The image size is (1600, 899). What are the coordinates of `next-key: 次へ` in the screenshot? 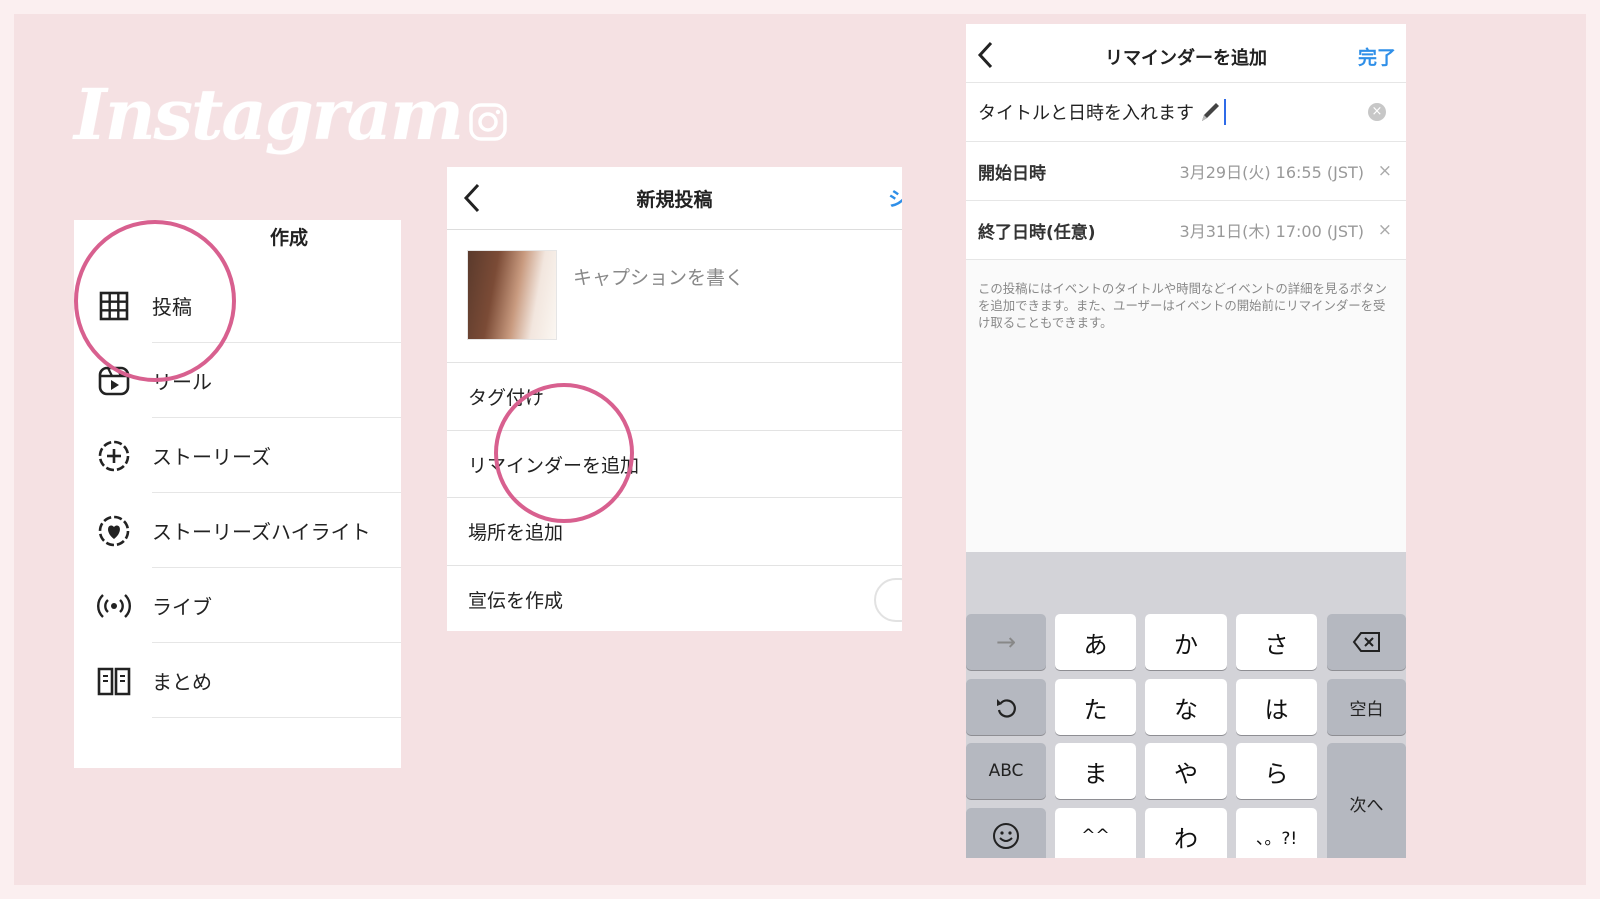 It's located at (1366, 800).